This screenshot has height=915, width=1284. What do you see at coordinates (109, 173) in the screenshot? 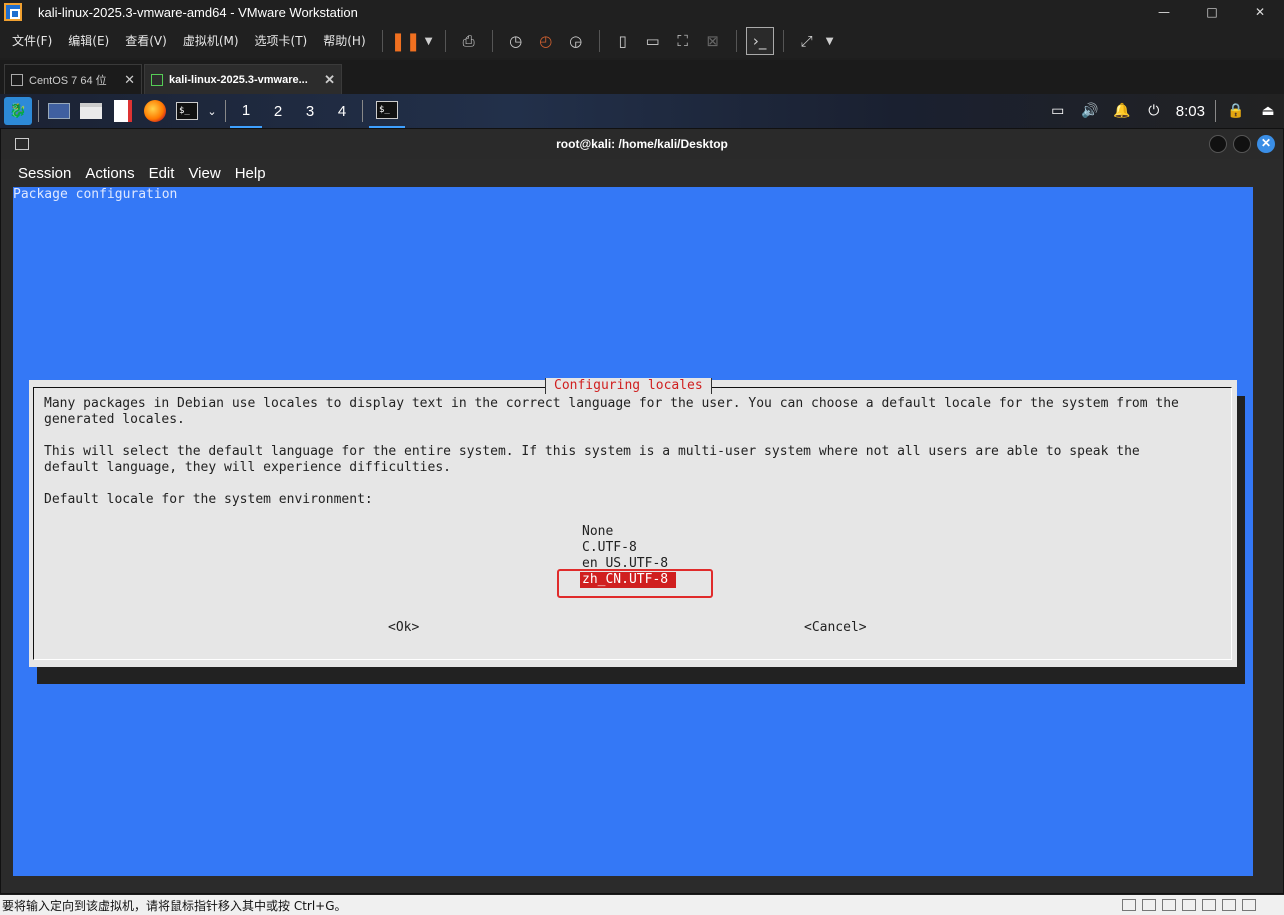
I see `menu-actions: Actions` at bounding box center [109, 173].